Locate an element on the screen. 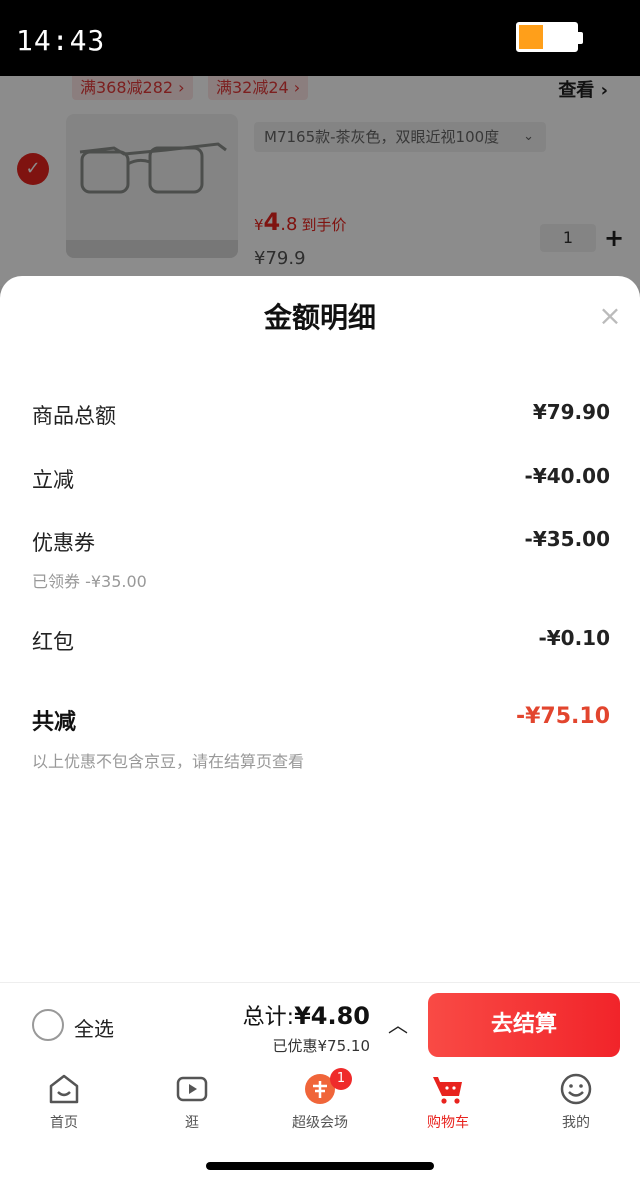 The height and width of the screenshot is (1184, 640). sheet-title: 金额明细 is located at coordinates (319, 317).